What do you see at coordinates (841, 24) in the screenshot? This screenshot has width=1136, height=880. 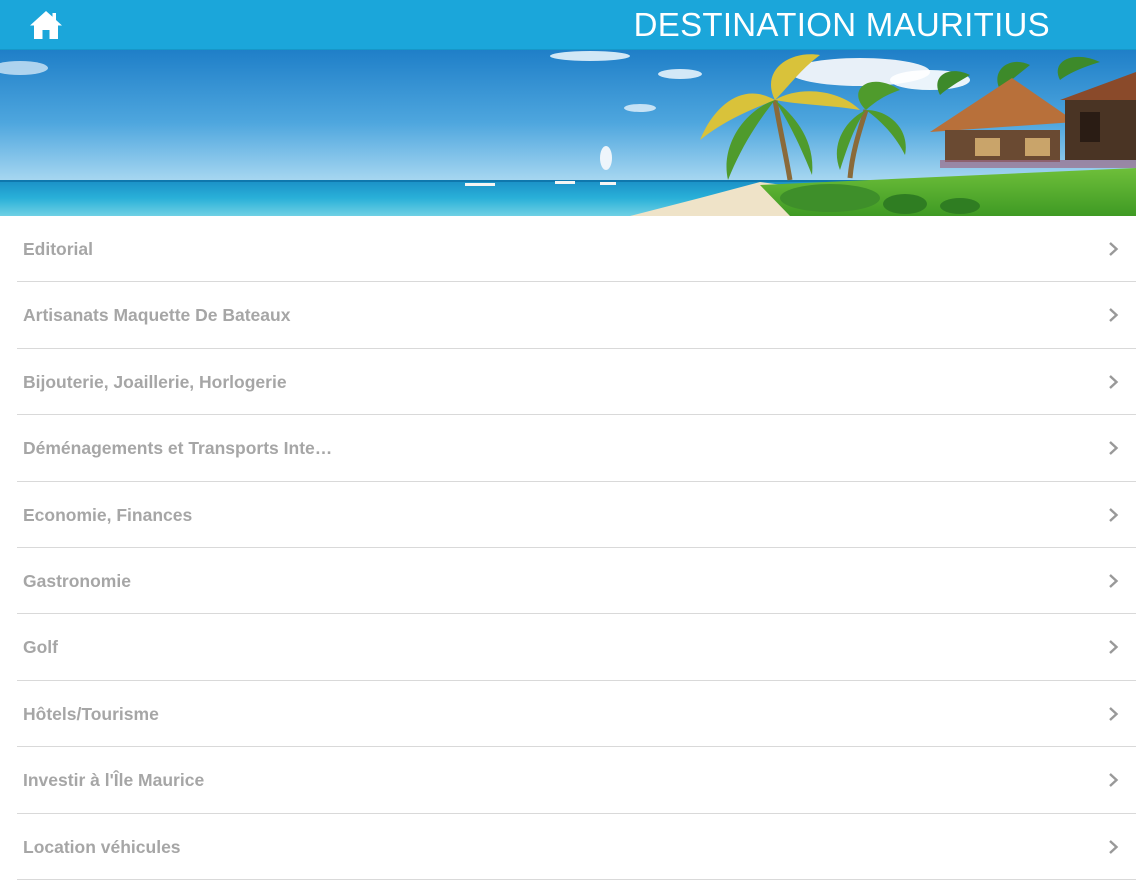 I see `page-title: DESTINATION MAURITIUS` at bounding box center [841, 24].